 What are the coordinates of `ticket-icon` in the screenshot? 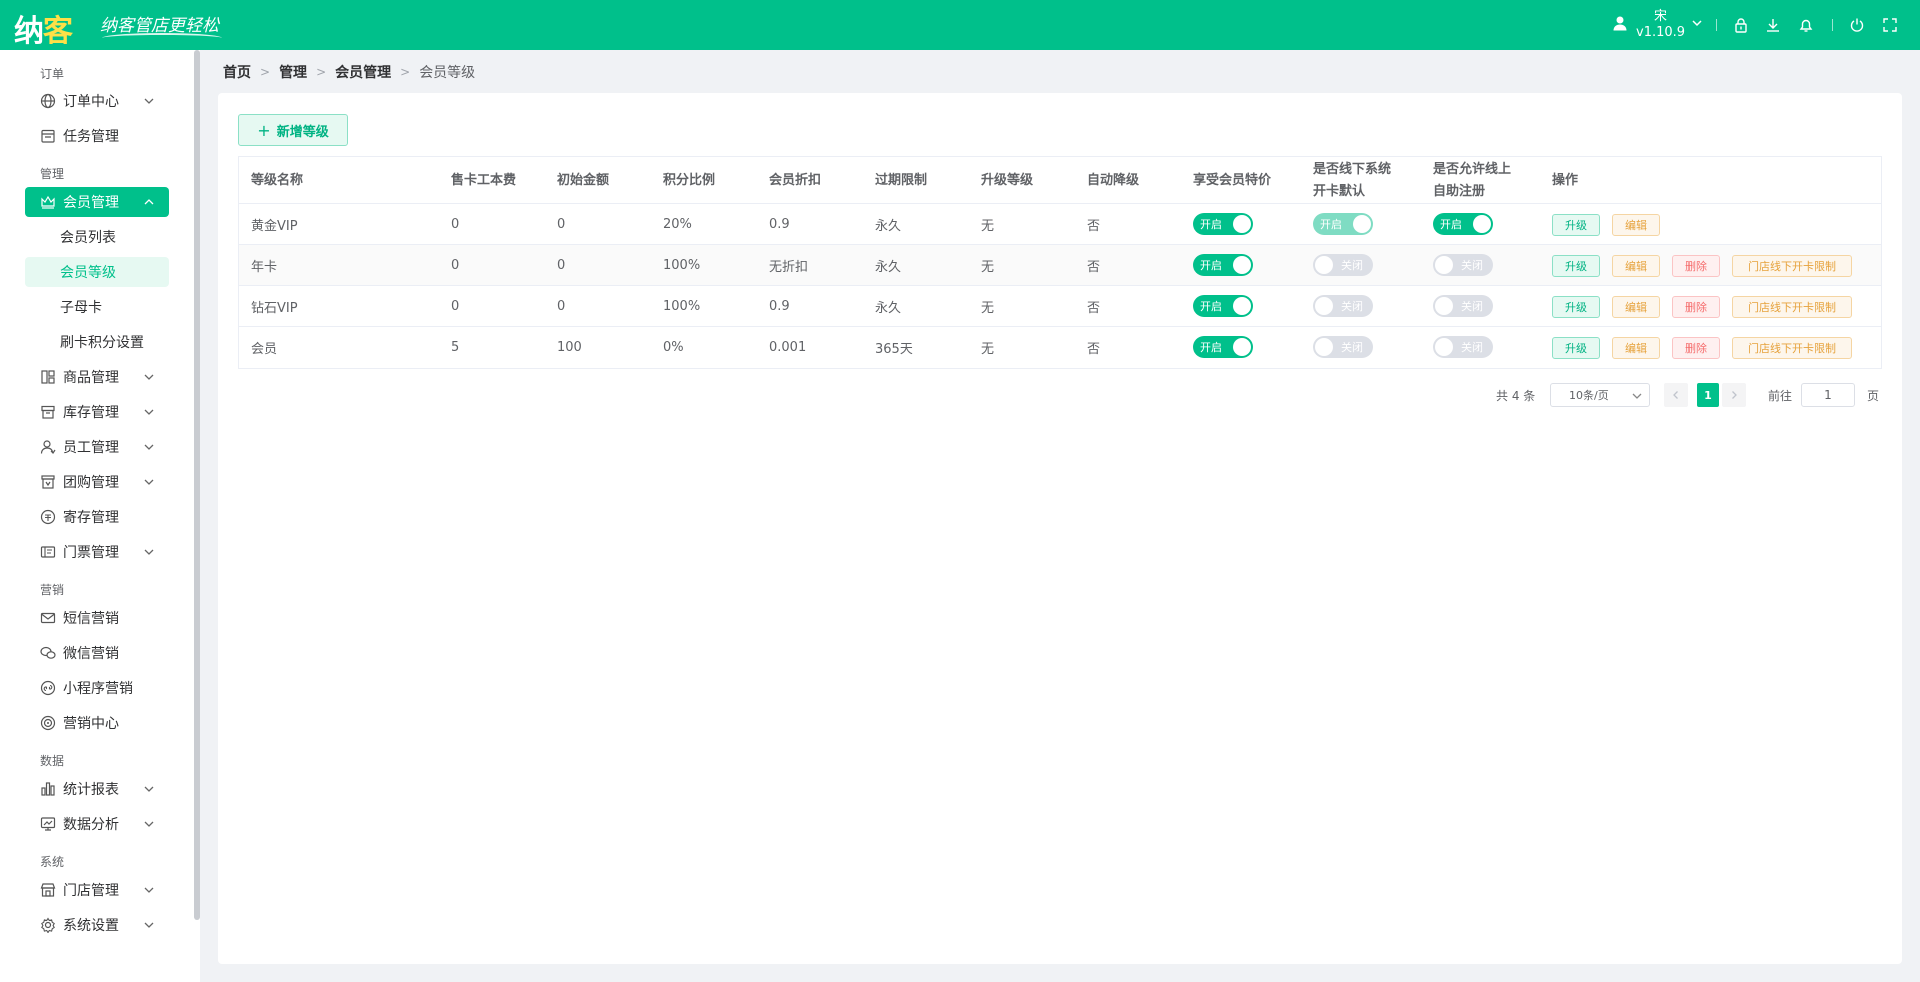 It's located at (48, 552).